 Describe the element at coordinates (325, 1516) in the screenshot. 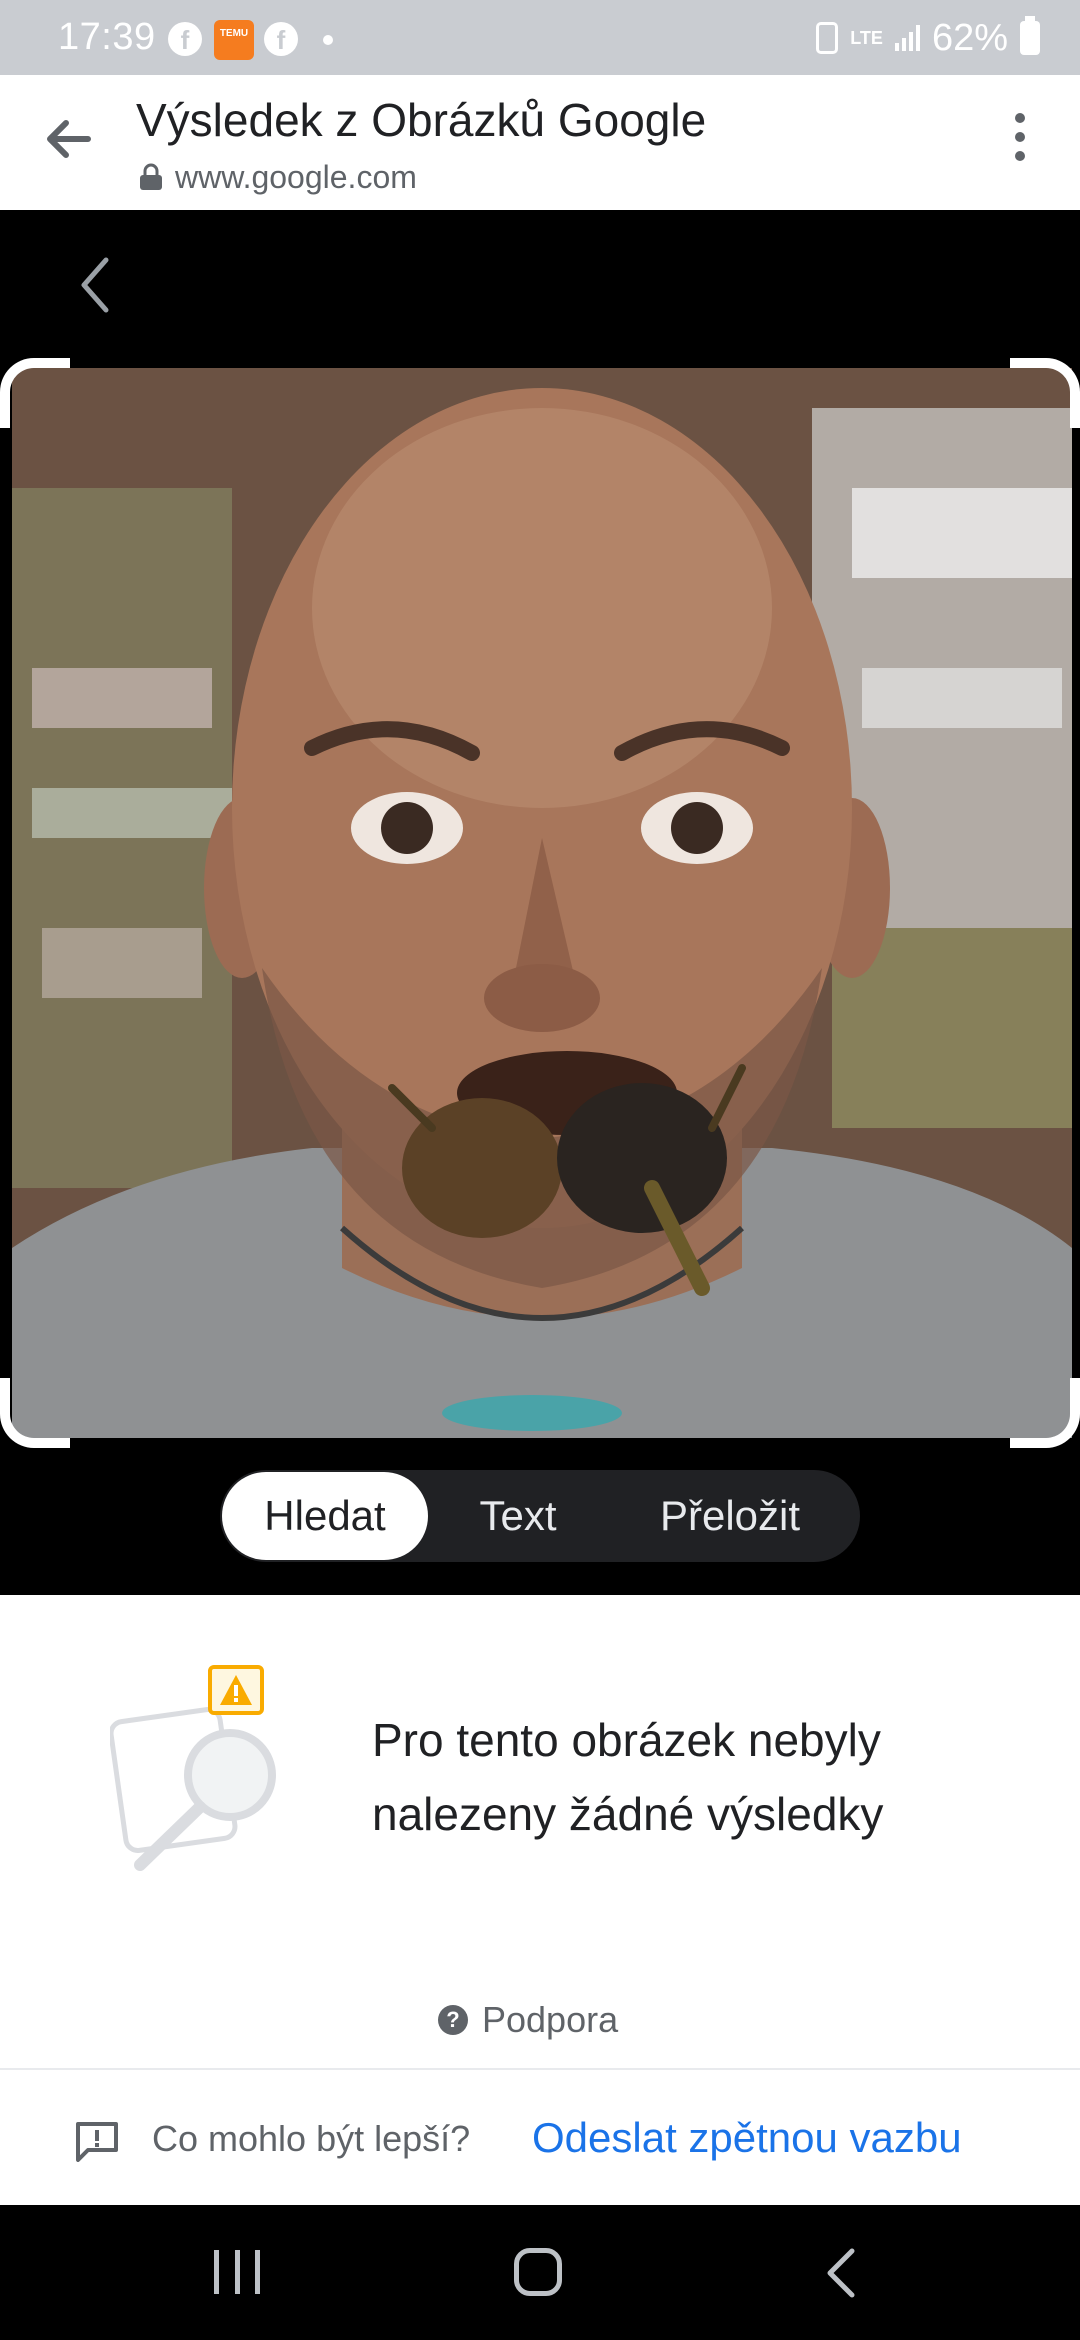

I see `tab-search: Hledat` at that location.